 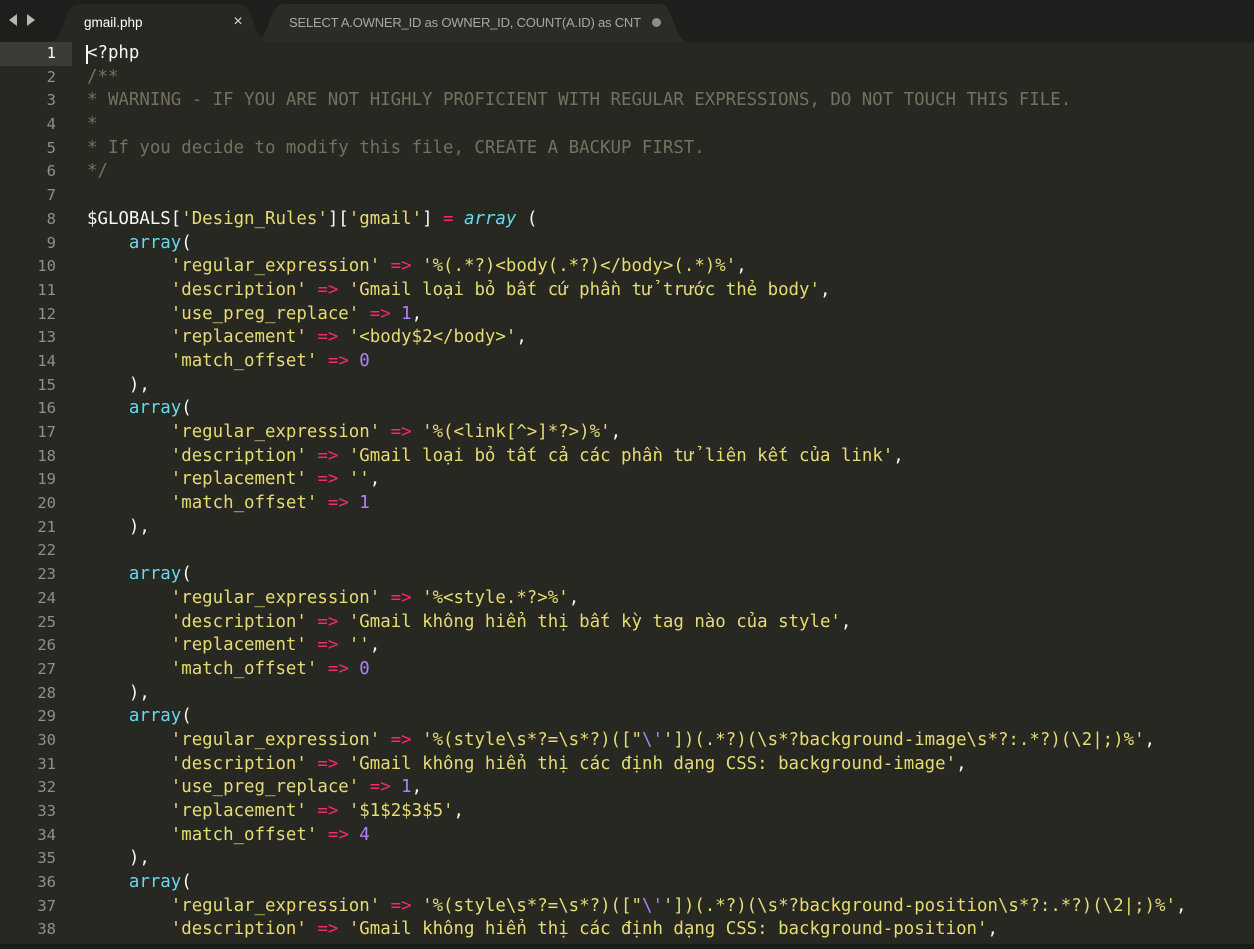 I want to click on line-number: 23, so click(x=46, y=574).